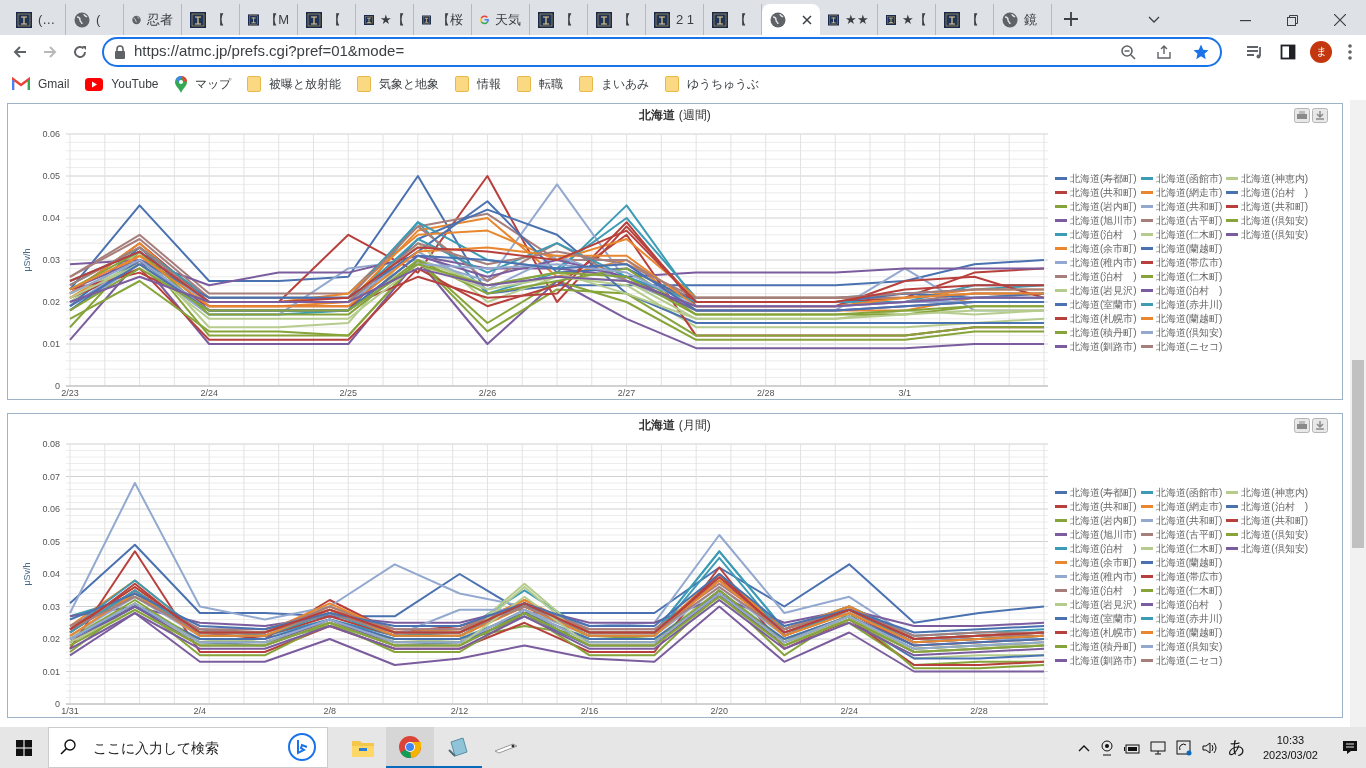 This screenshot has height=768, width=1366. What do you see at coordinates (905, 393) in the screenshot?
I see `x-tick-label: 3/1` at bounding box center [905, 393].